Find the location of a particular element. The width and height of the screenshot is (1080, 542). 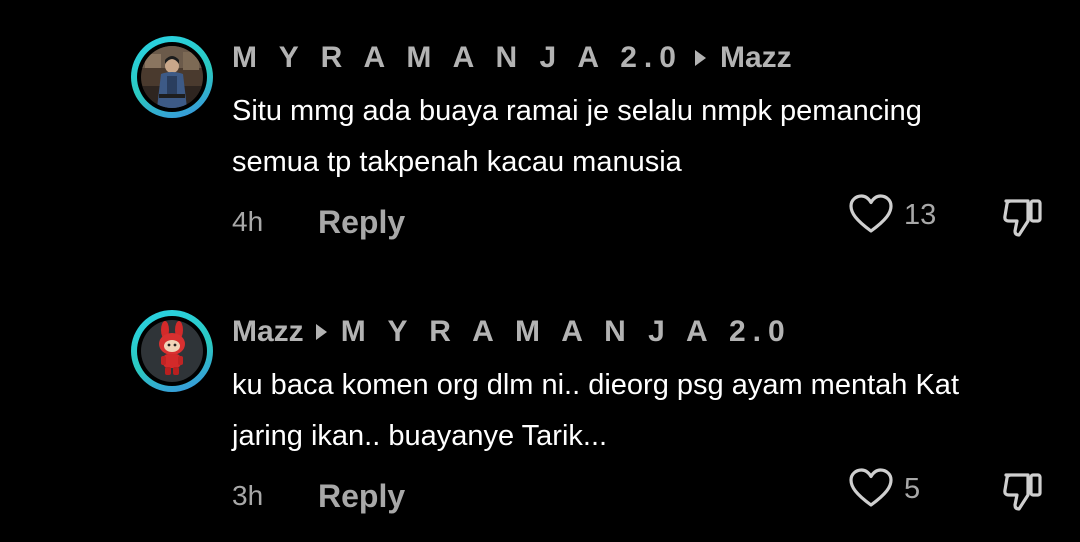

red-bunny-toy-avatar-icon is located at coordinates (172, 351).